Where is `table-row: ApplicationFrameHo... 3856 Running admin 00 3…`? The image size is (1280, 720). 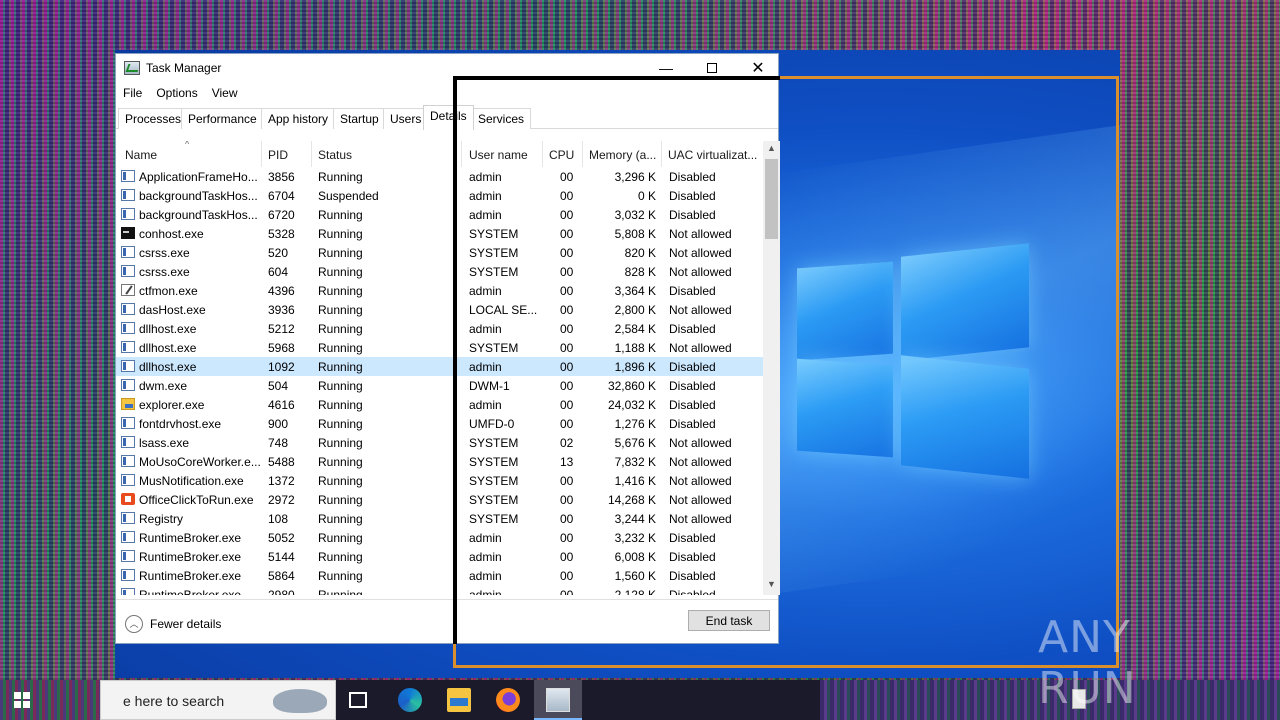 table-row: ApplicationFrameHo... 3856 Running admin 00 3… is located at coordinates (439, 176).